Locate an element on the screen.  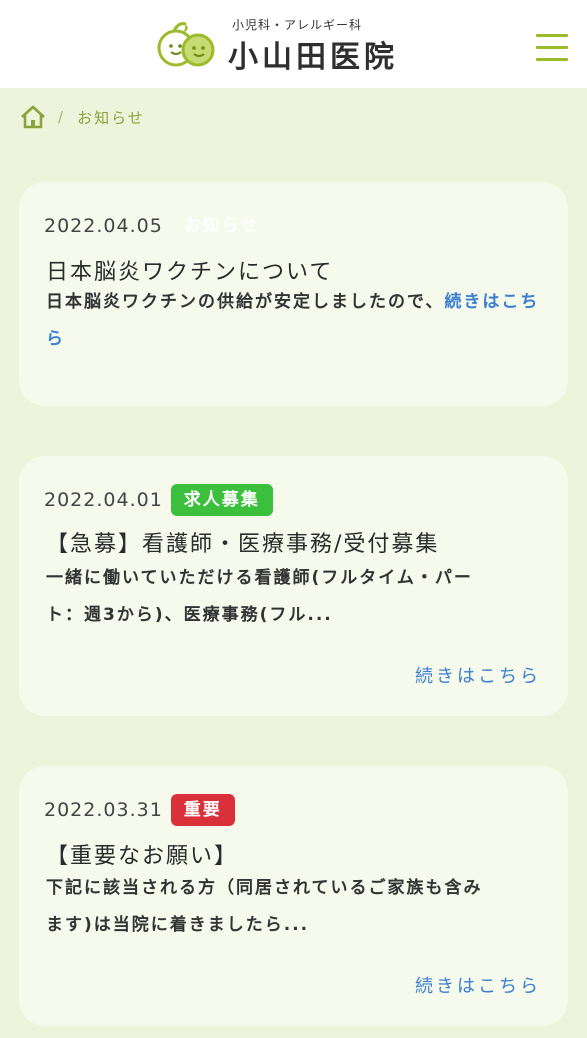
card-meta: 2022.04.01 求人募集 is located at coordinates (158, 500).